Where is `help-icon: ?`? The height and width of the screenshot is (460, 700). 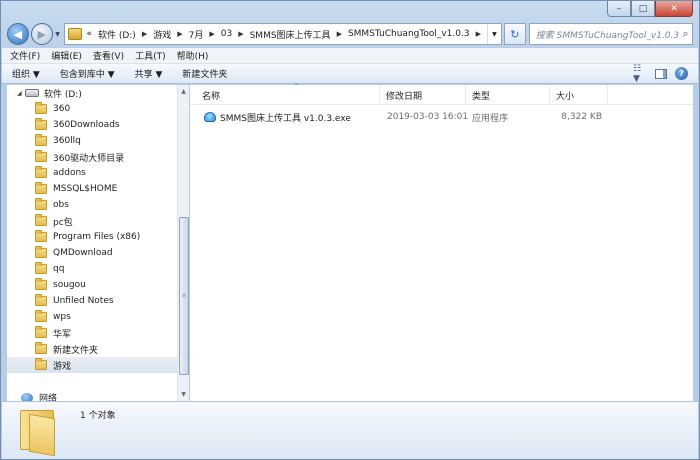 help-icon: ? is located at coordinates (681, 73).